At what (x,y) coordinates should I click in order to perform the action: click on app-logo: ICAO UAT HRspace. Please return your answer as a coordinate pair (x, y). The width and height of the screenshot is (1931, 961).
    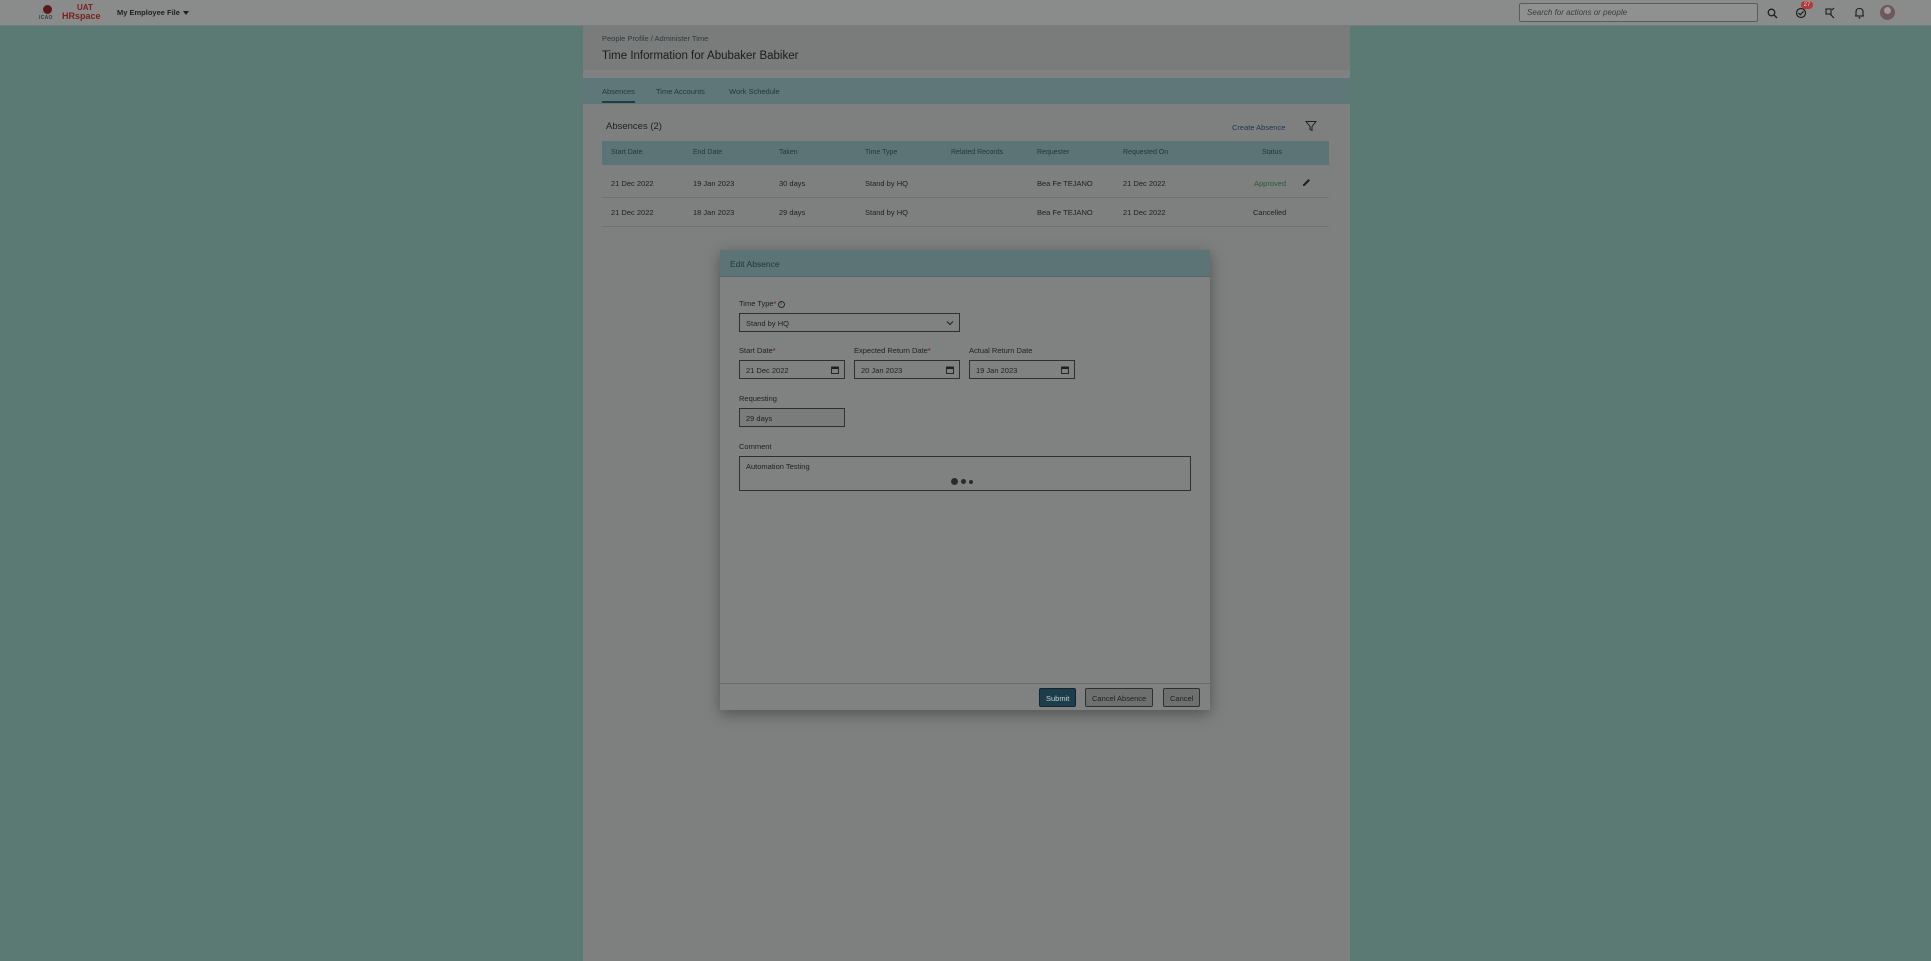
    Looking at the image, I should click on (69, 12).